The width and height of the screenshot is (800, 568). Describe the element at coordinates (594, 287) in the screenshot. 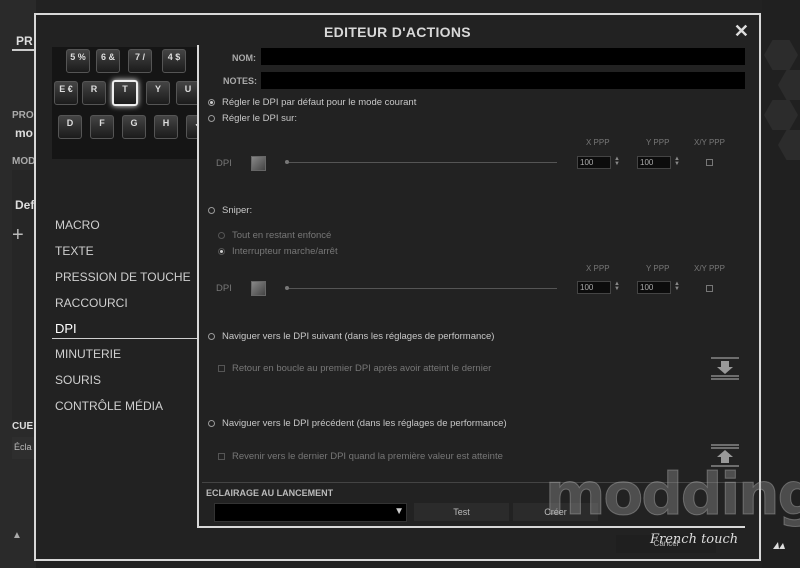

I see `sniper-x-dpi-input: 100` at that location.